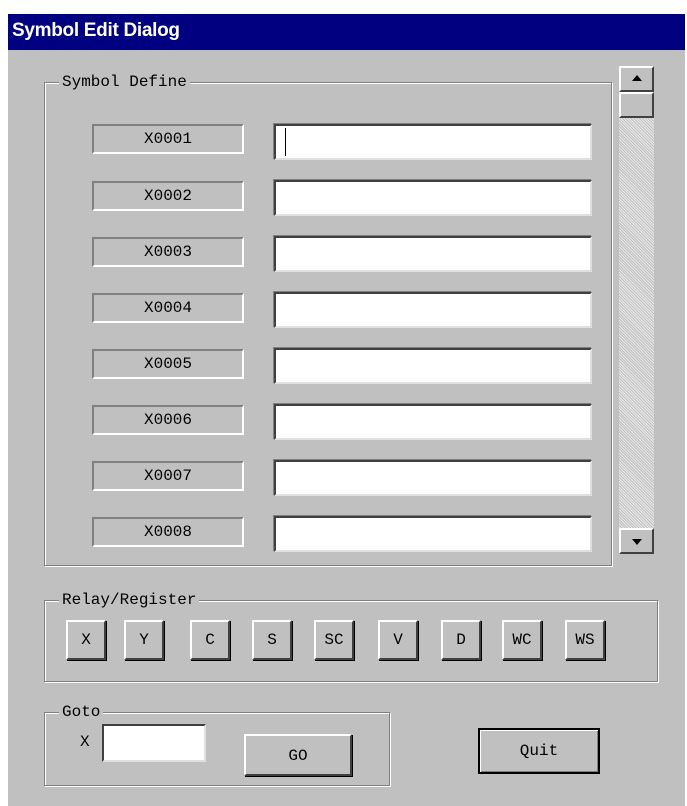 This screenshot has height=806, width=687. Describe the element at coordinates (168, 252) in the screenshot. I see `symbol-address-label: X0003` at that location.